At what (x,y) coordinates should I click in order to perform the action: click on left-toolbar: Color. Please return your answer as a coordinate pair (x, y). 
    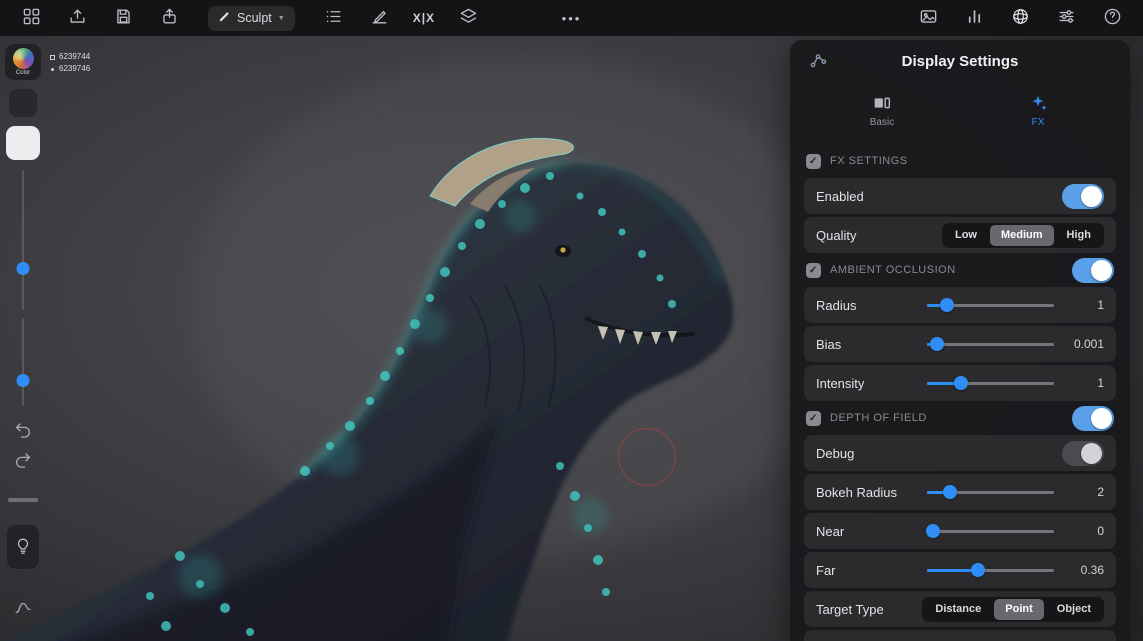
    Looking at the image, I should click on (23, 338).